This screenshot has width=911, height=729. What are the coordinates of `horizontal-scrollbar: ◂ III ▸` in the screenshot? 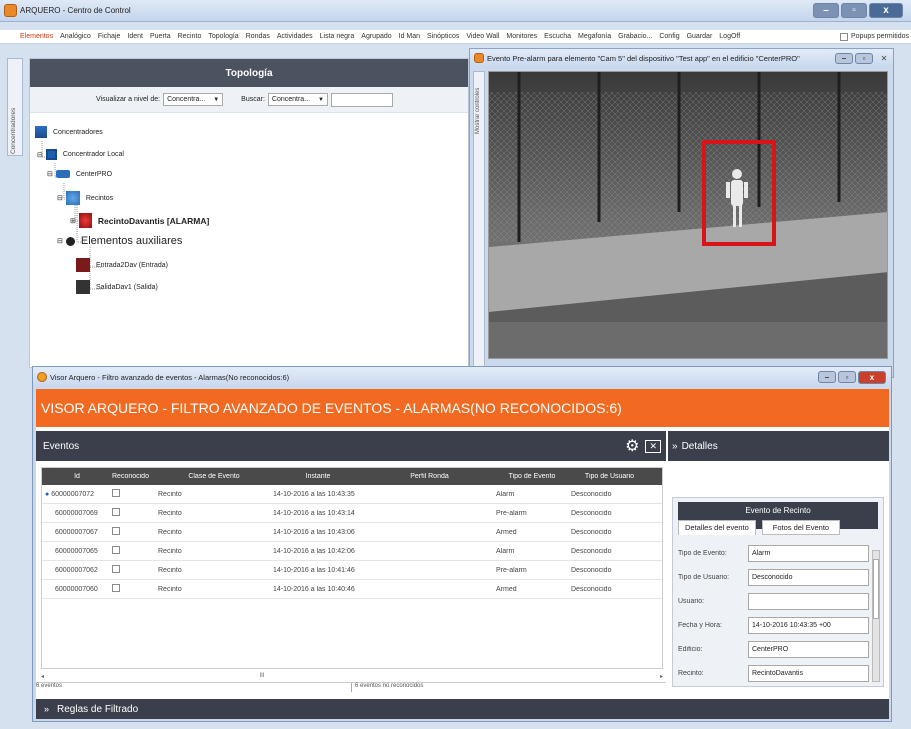 It's located at (352, 676).